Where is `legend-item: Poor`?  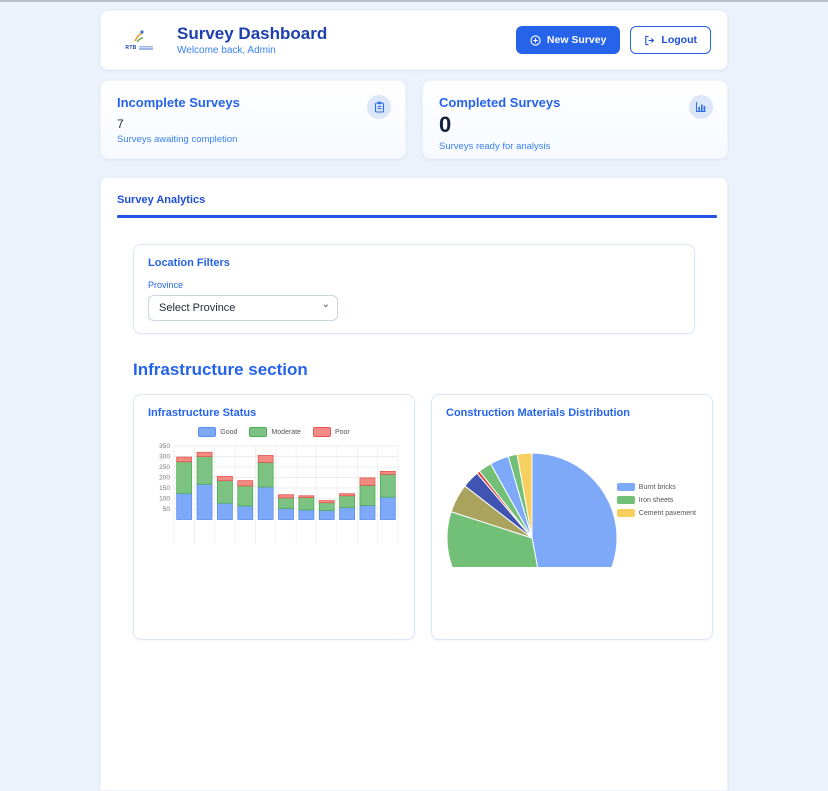
legend-item: Poor is located at coordinates (331, 432).